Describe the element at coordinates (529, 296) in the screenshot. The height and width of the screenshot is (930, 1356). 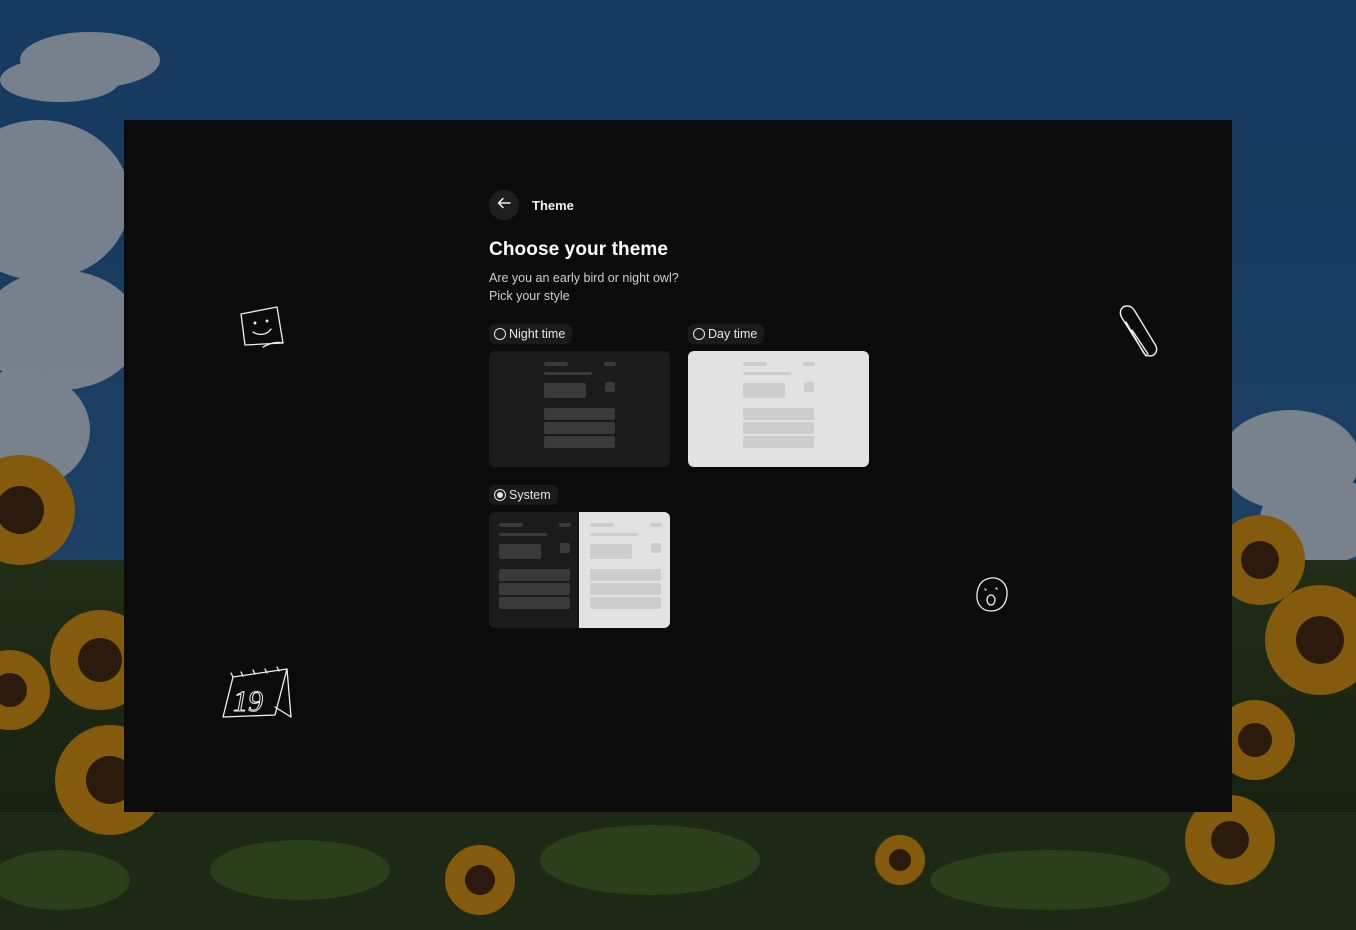
I see `subtitle-line-2: Pick your style` at that location.